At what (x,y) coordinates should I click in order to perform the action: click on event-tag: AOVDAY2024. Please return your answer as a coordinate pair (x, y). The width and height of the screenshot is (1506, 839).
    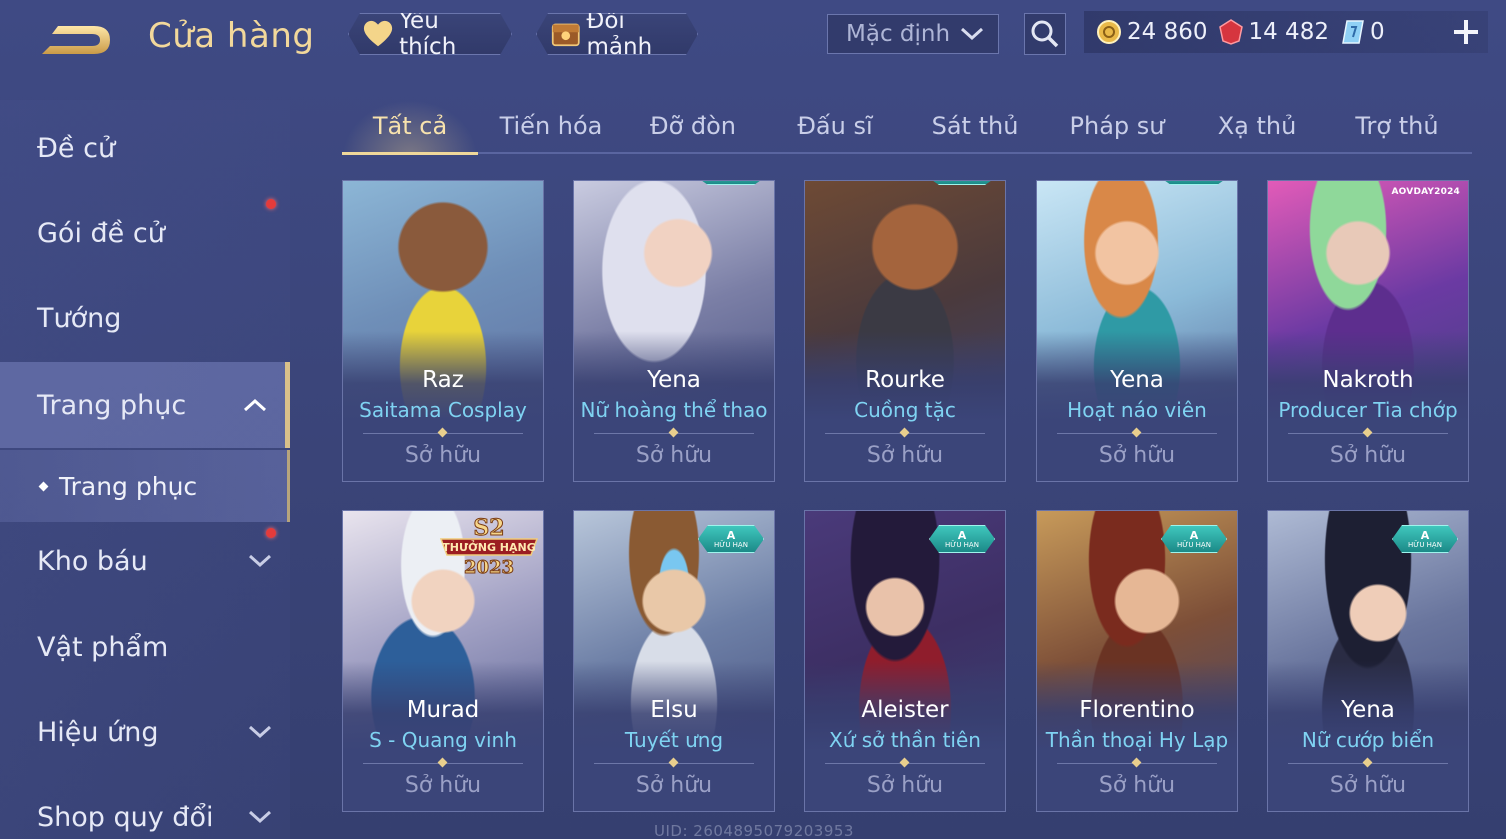
    Looking at the image, I should click on (1425, 192).